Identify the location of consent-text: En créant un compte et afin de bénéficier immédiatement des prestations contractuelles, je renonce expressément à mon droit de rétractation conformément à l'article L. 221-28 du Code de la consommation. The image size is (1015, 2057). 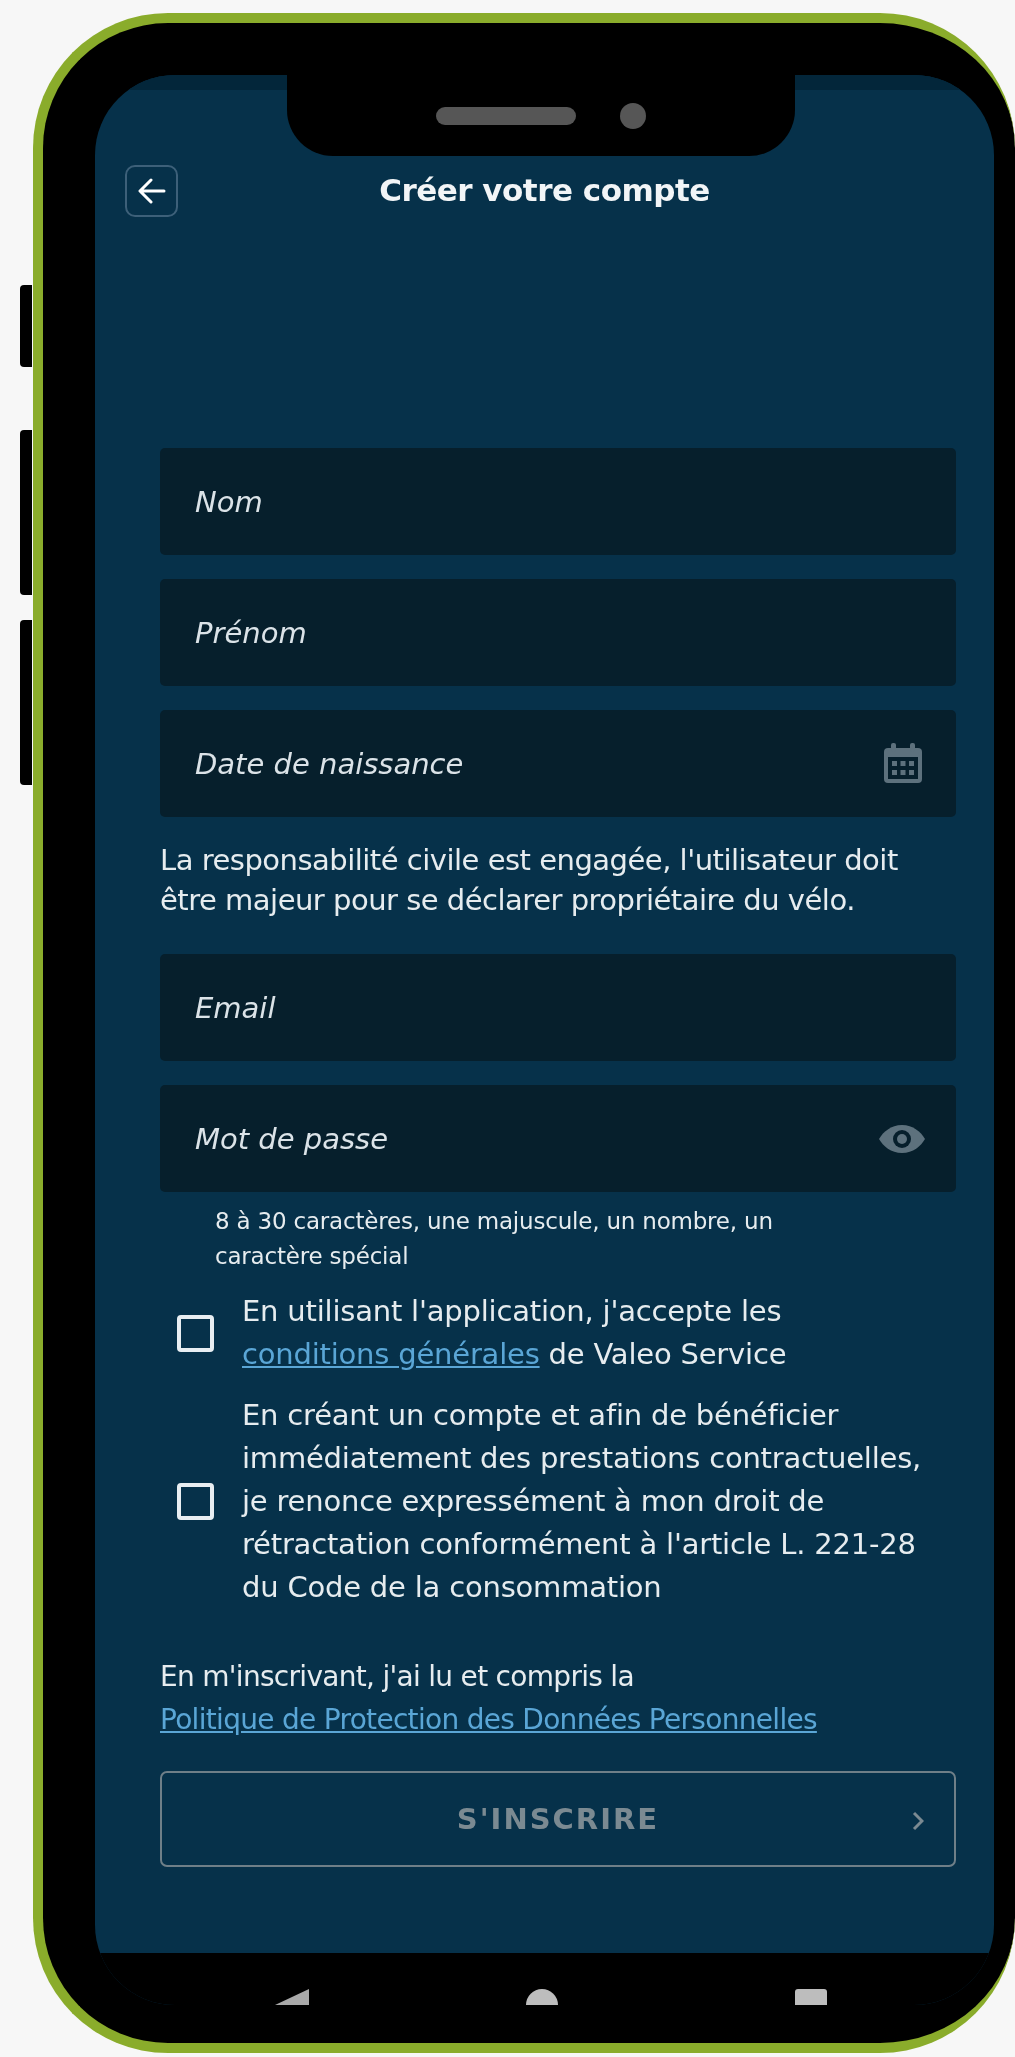
(582, 1501).